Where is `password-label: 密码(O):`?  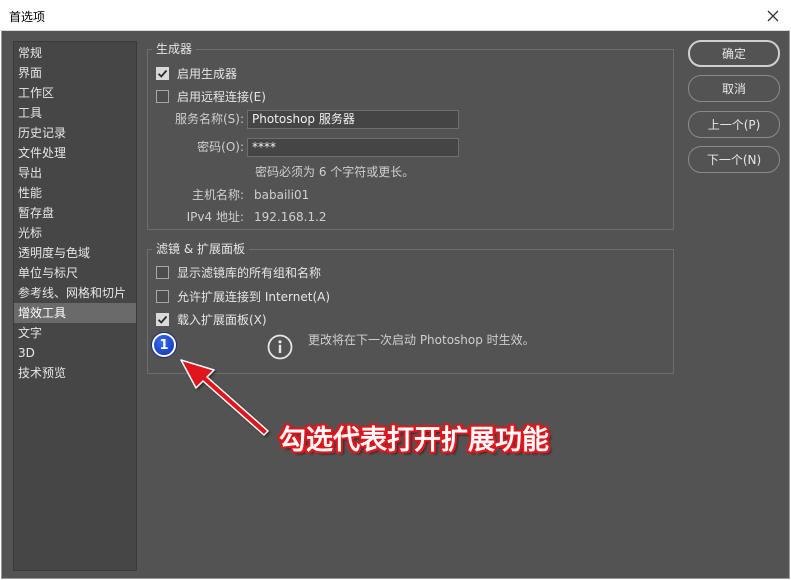
password-label: 密码(O): is located at coordinates (220, 147).